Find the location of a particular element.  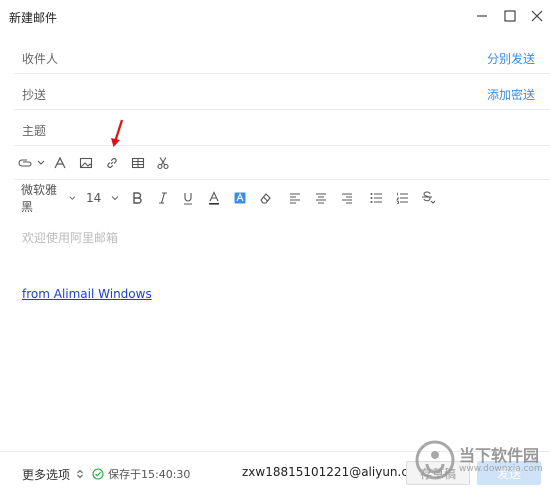

cc-label: 抄送 is located at coordinates (34, 95).